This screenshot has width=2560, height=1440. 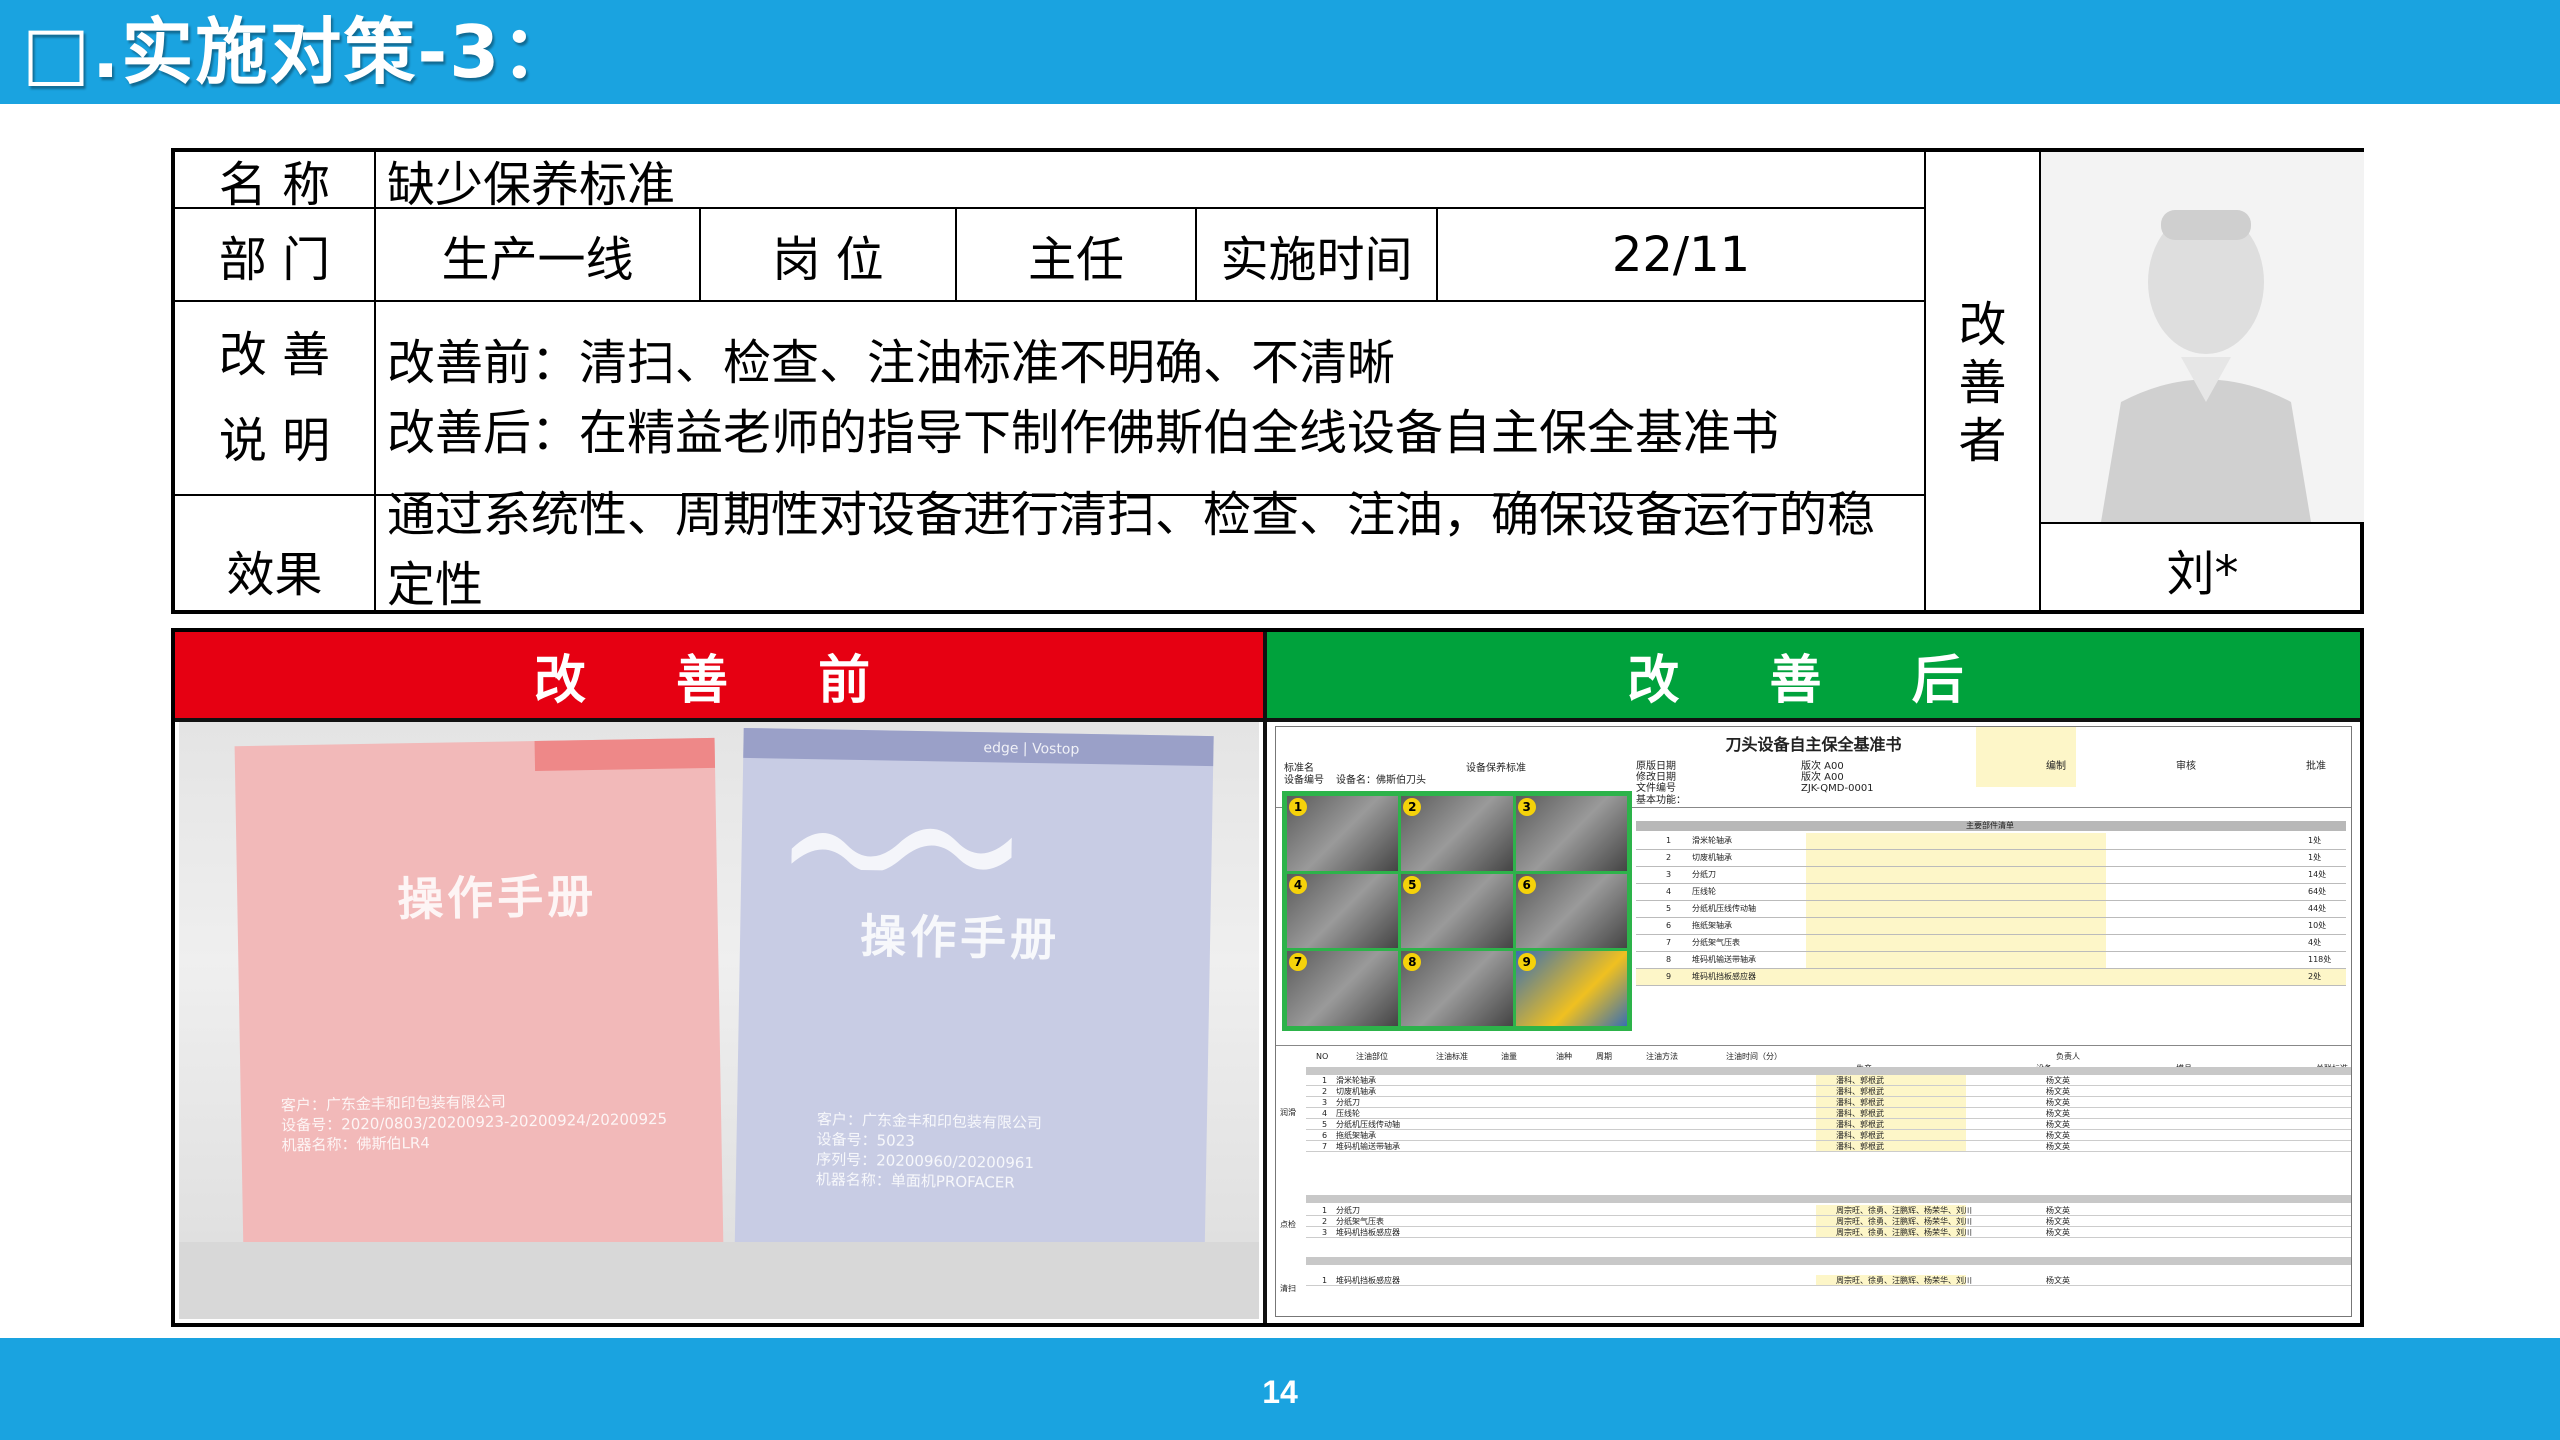 I want to click on row-no: 6, so click(x=1325, y=1135).